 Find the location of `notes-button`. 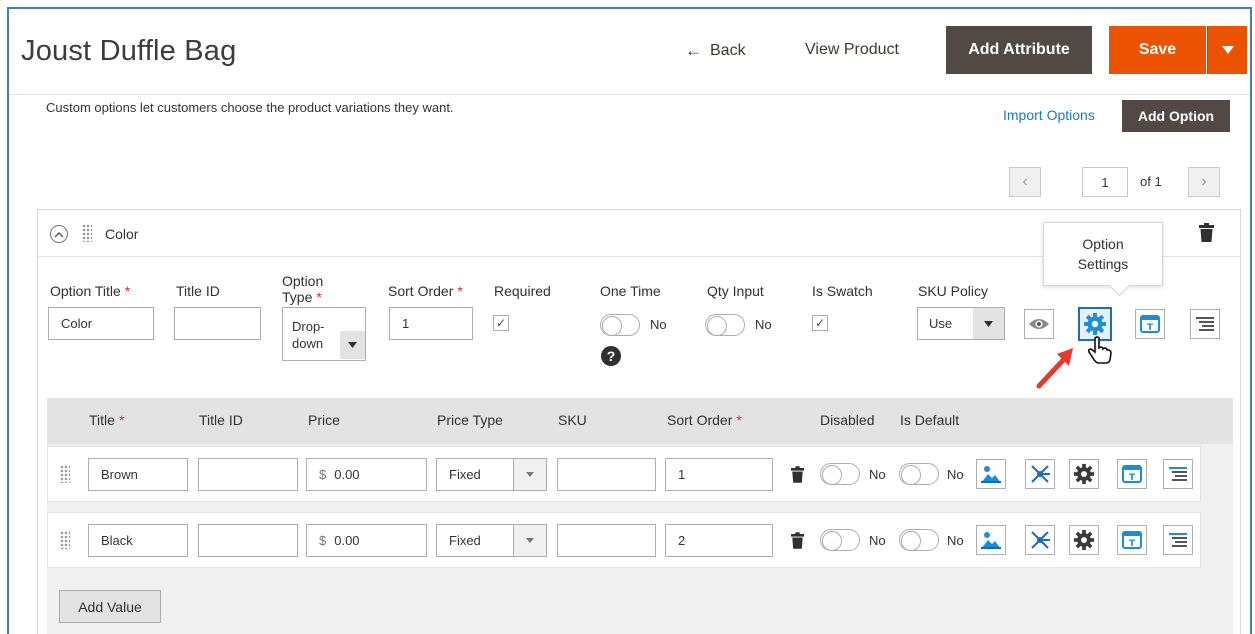

notes-button is located at coordinates (1205, 324).